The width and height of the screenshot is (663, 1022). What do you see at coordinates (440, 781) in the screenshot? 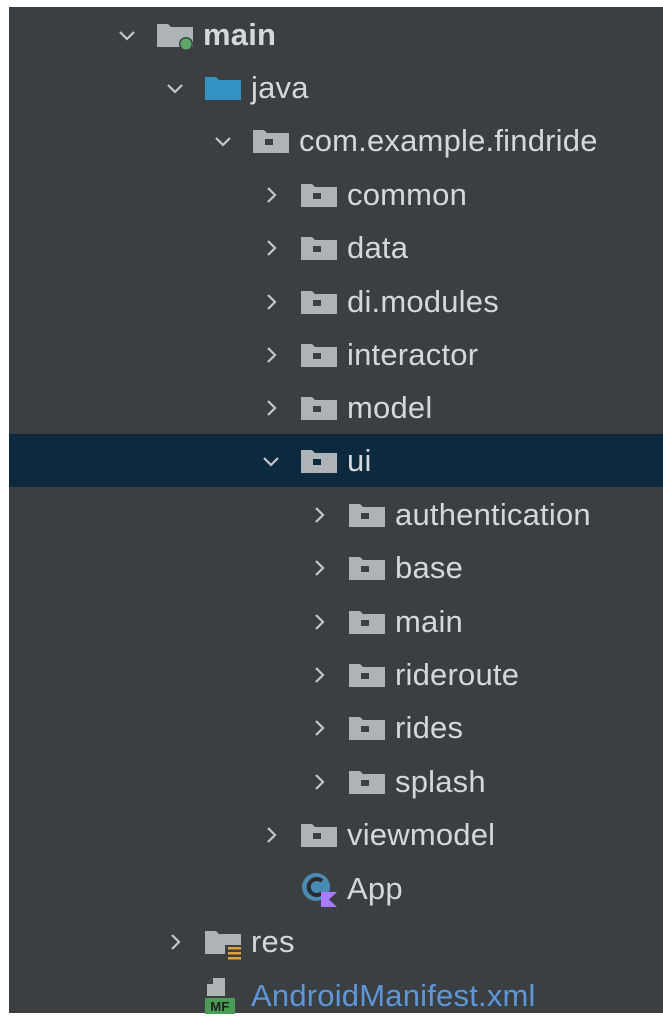
I see `tree-row-label: splash` at bounding box center [440, 781].